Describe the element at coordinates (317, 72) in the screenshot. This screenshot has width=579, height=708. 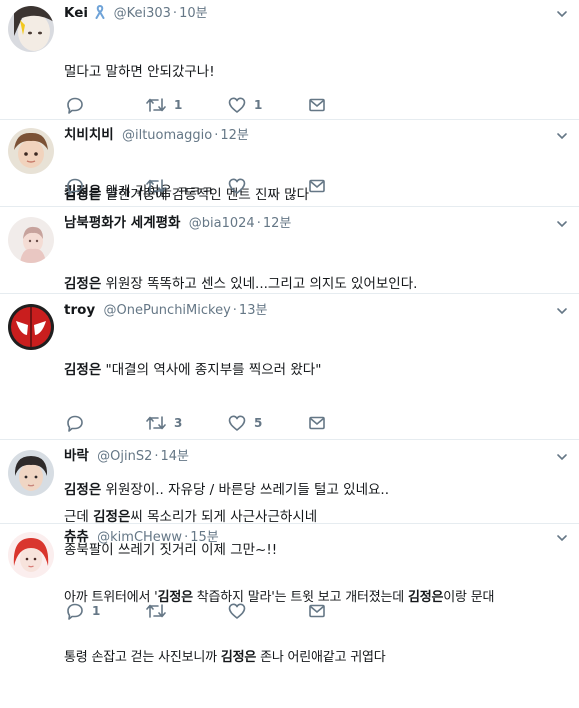
I see `tweet-line: 멀다고 말하면 안되갔구나!` at that location.